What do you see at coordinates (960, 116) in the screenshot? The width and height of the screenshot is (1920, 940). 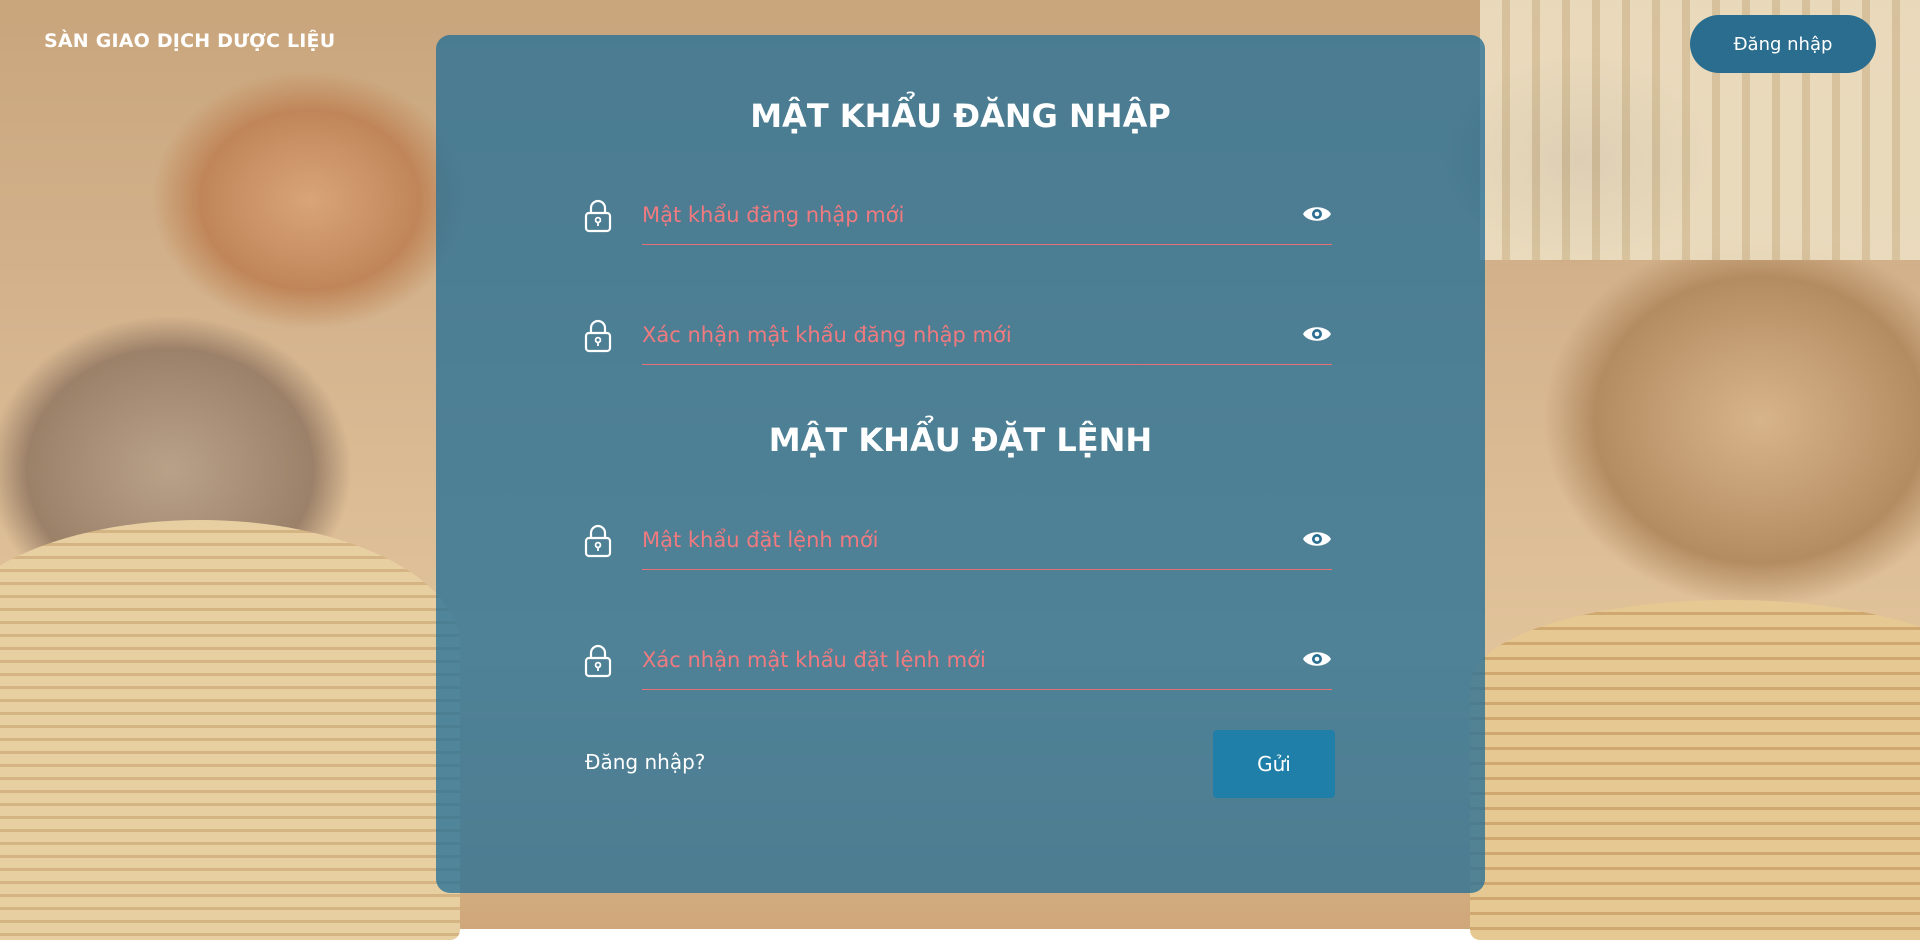 I see `login-password-title: MẬT KHẨU ĐĂNG NHẬP` at bounding box center [960, 116].